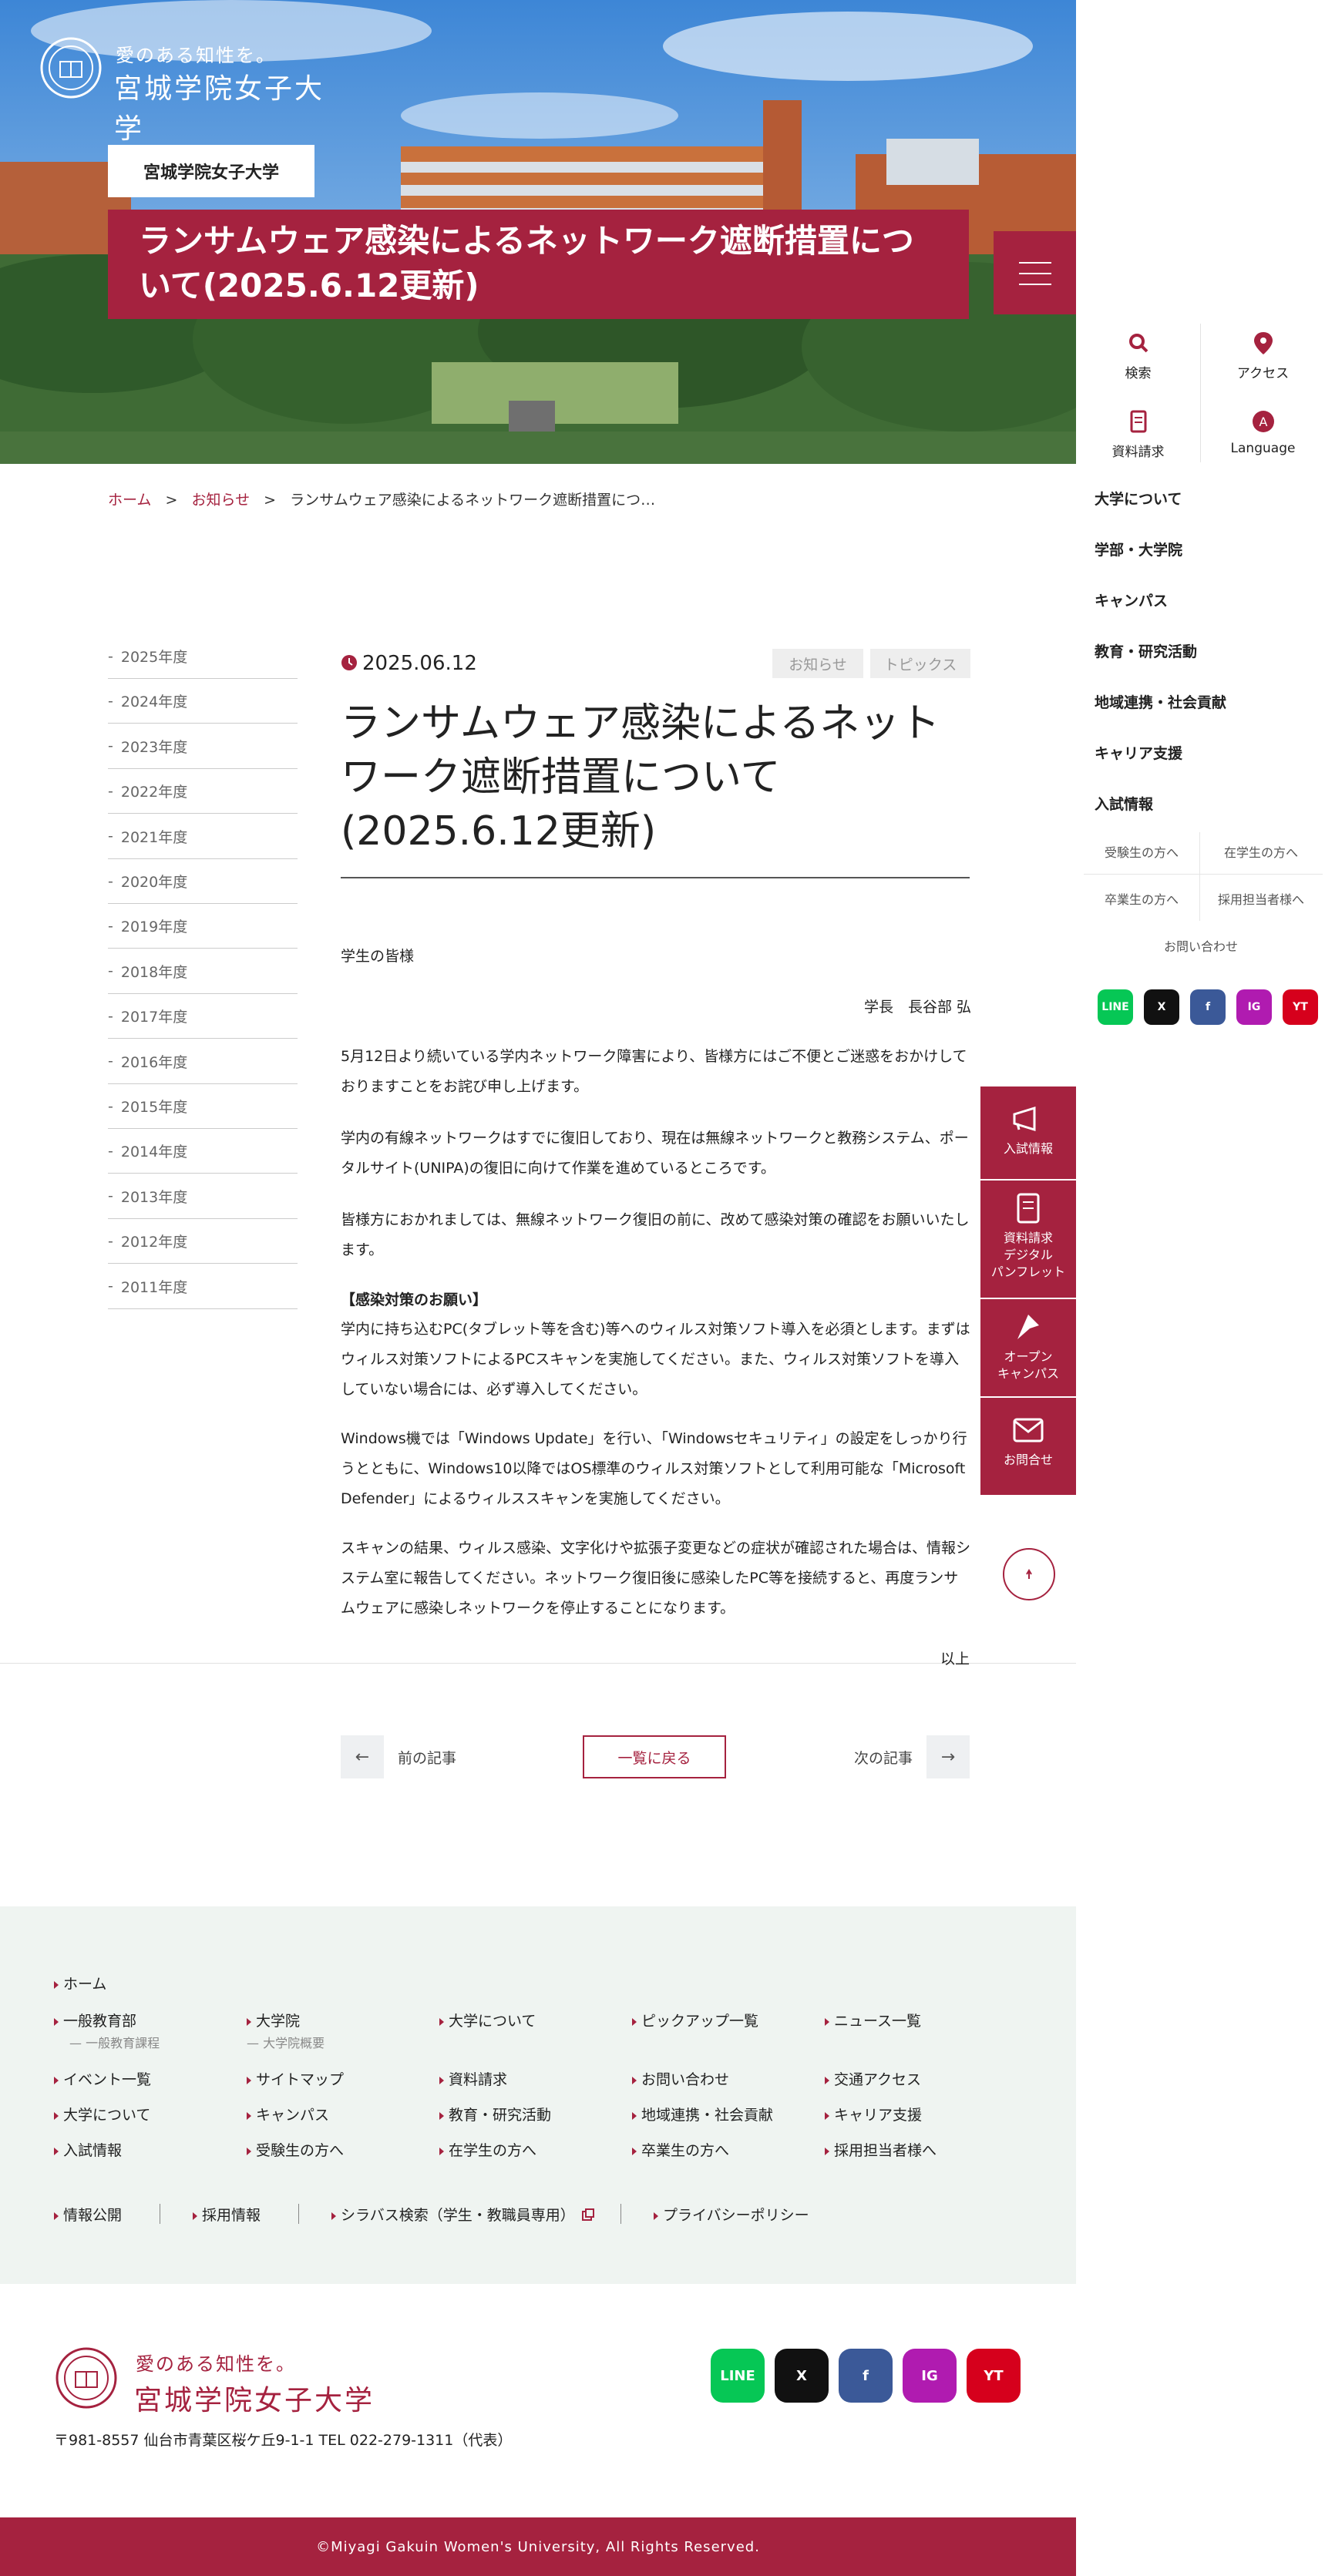  Describe the element at coordinates (495, 2114) in the screenshot. I see `footer-link: 教育・研究活動` at that location.